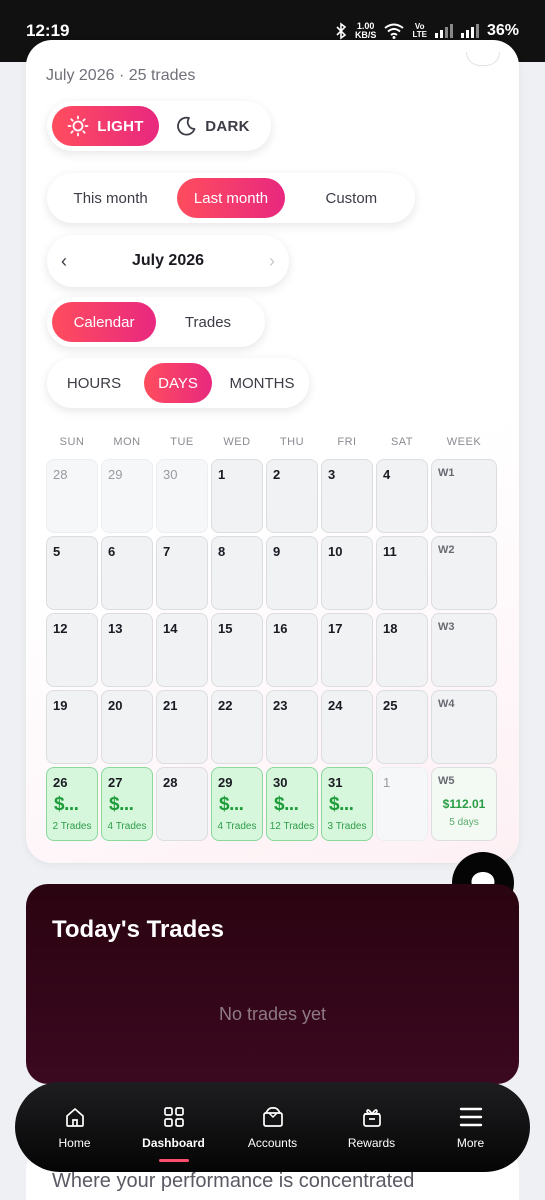 This screenshot has width=545, height=1200. I want to click on range-custom: Custom, so click(351, 198).